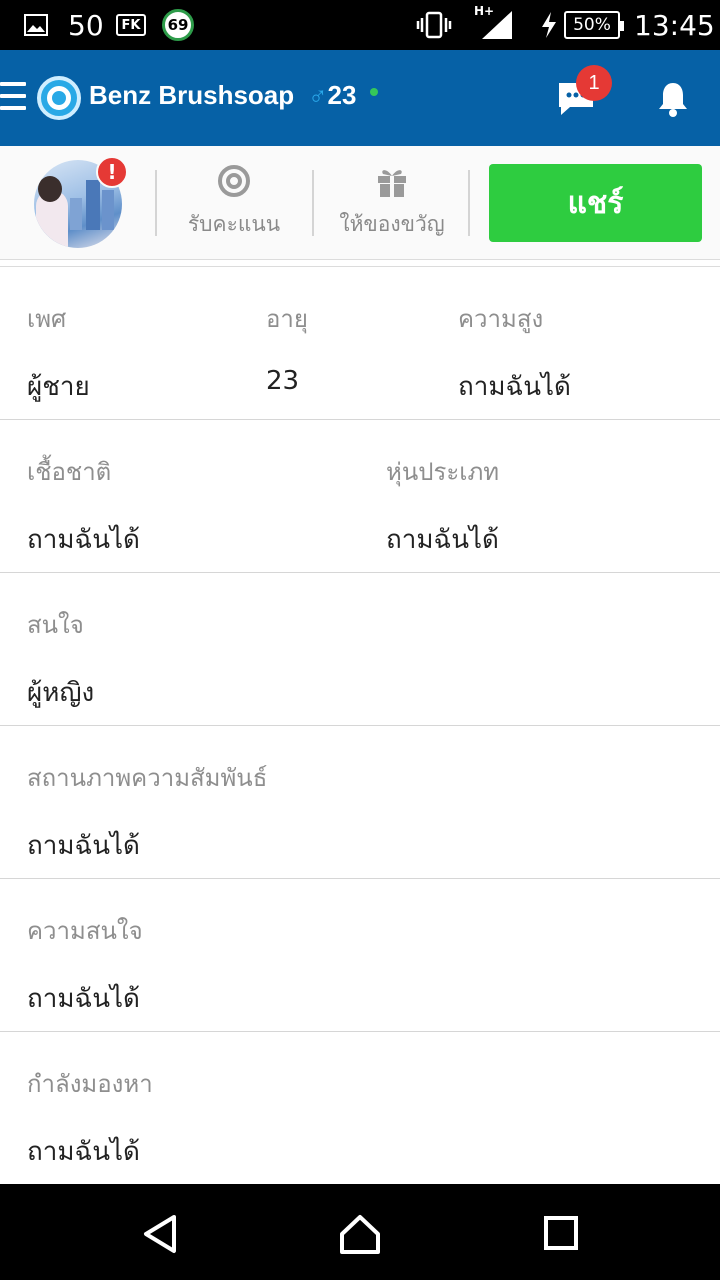  I want to click on interested-in-label: สนใจ, so click(55, 625).